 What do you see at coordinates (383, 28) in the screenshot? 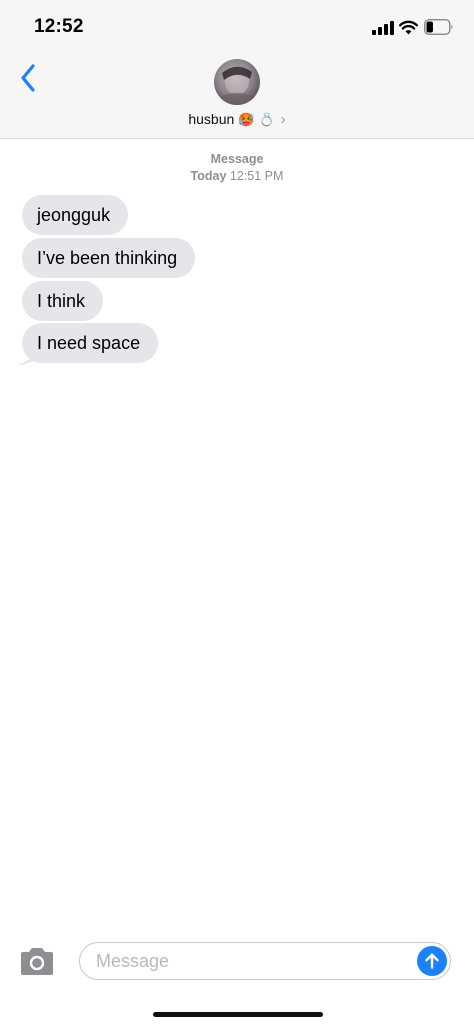
I see `cellular-signal-icon` at bounding box center [383, 28].